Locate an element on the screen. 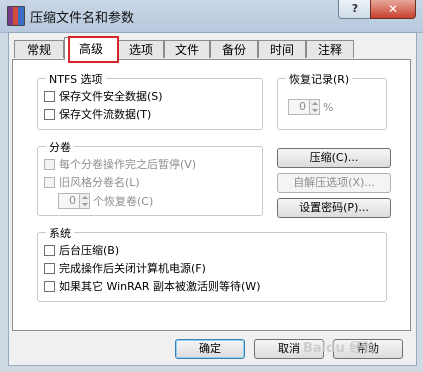 This screenshot has width=423, height=372. baidu-watermark: Baidu 经验 is located at coordinates (339, 348).